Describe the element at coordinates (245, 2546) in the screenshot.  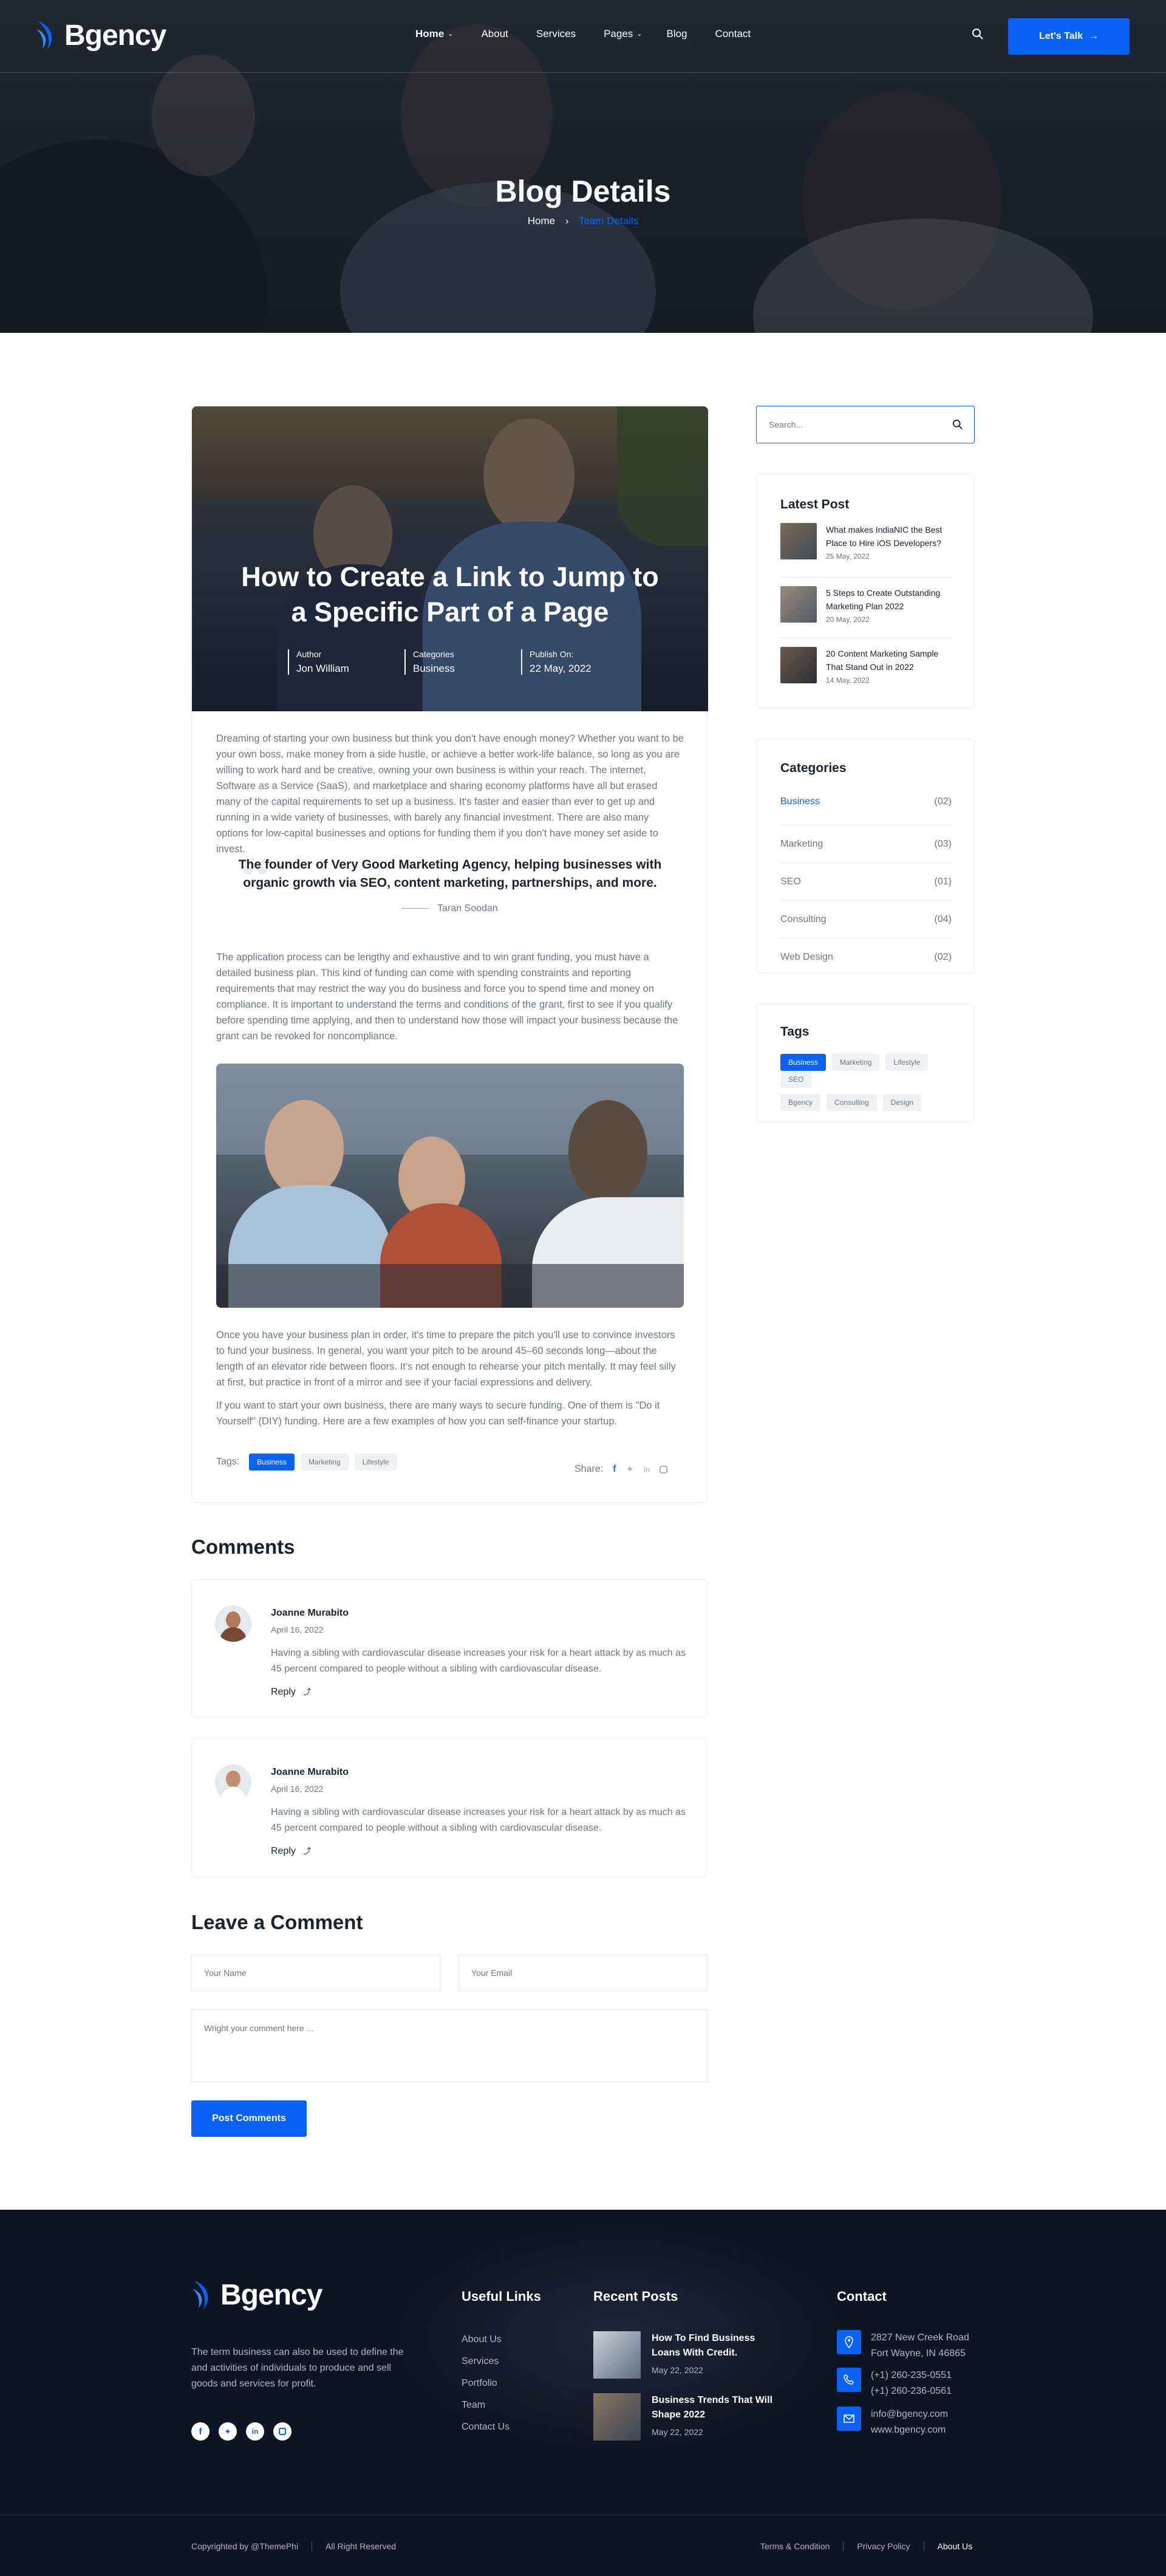
I see `copyright-text: Copyrighted by @ThemePhi` at that location.